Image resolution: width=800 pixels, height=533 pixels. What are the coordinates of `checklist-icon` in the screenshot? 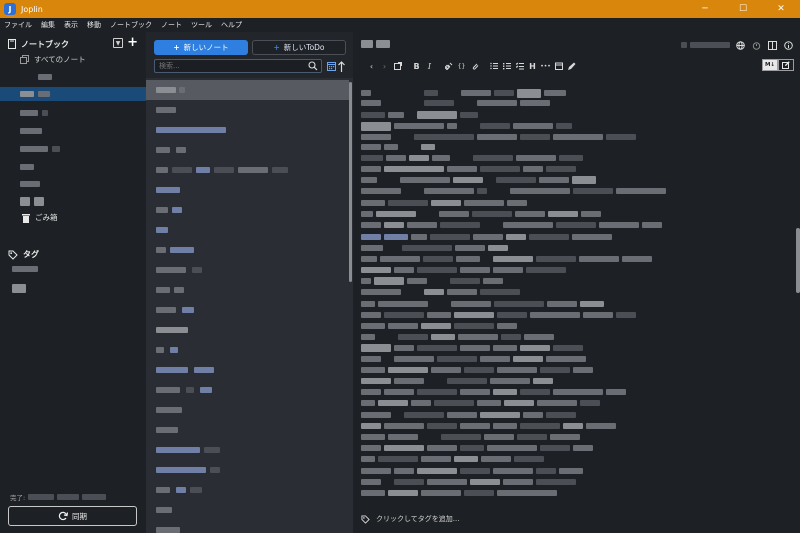 It's located at (519, 66).